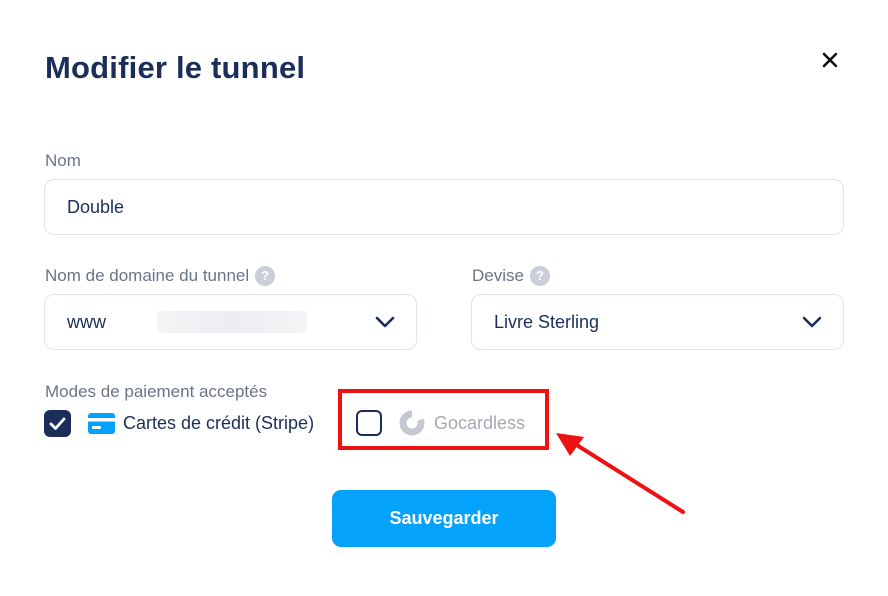  I want to click on dialog-title: Modifier le tunnel, so click(175, 67).